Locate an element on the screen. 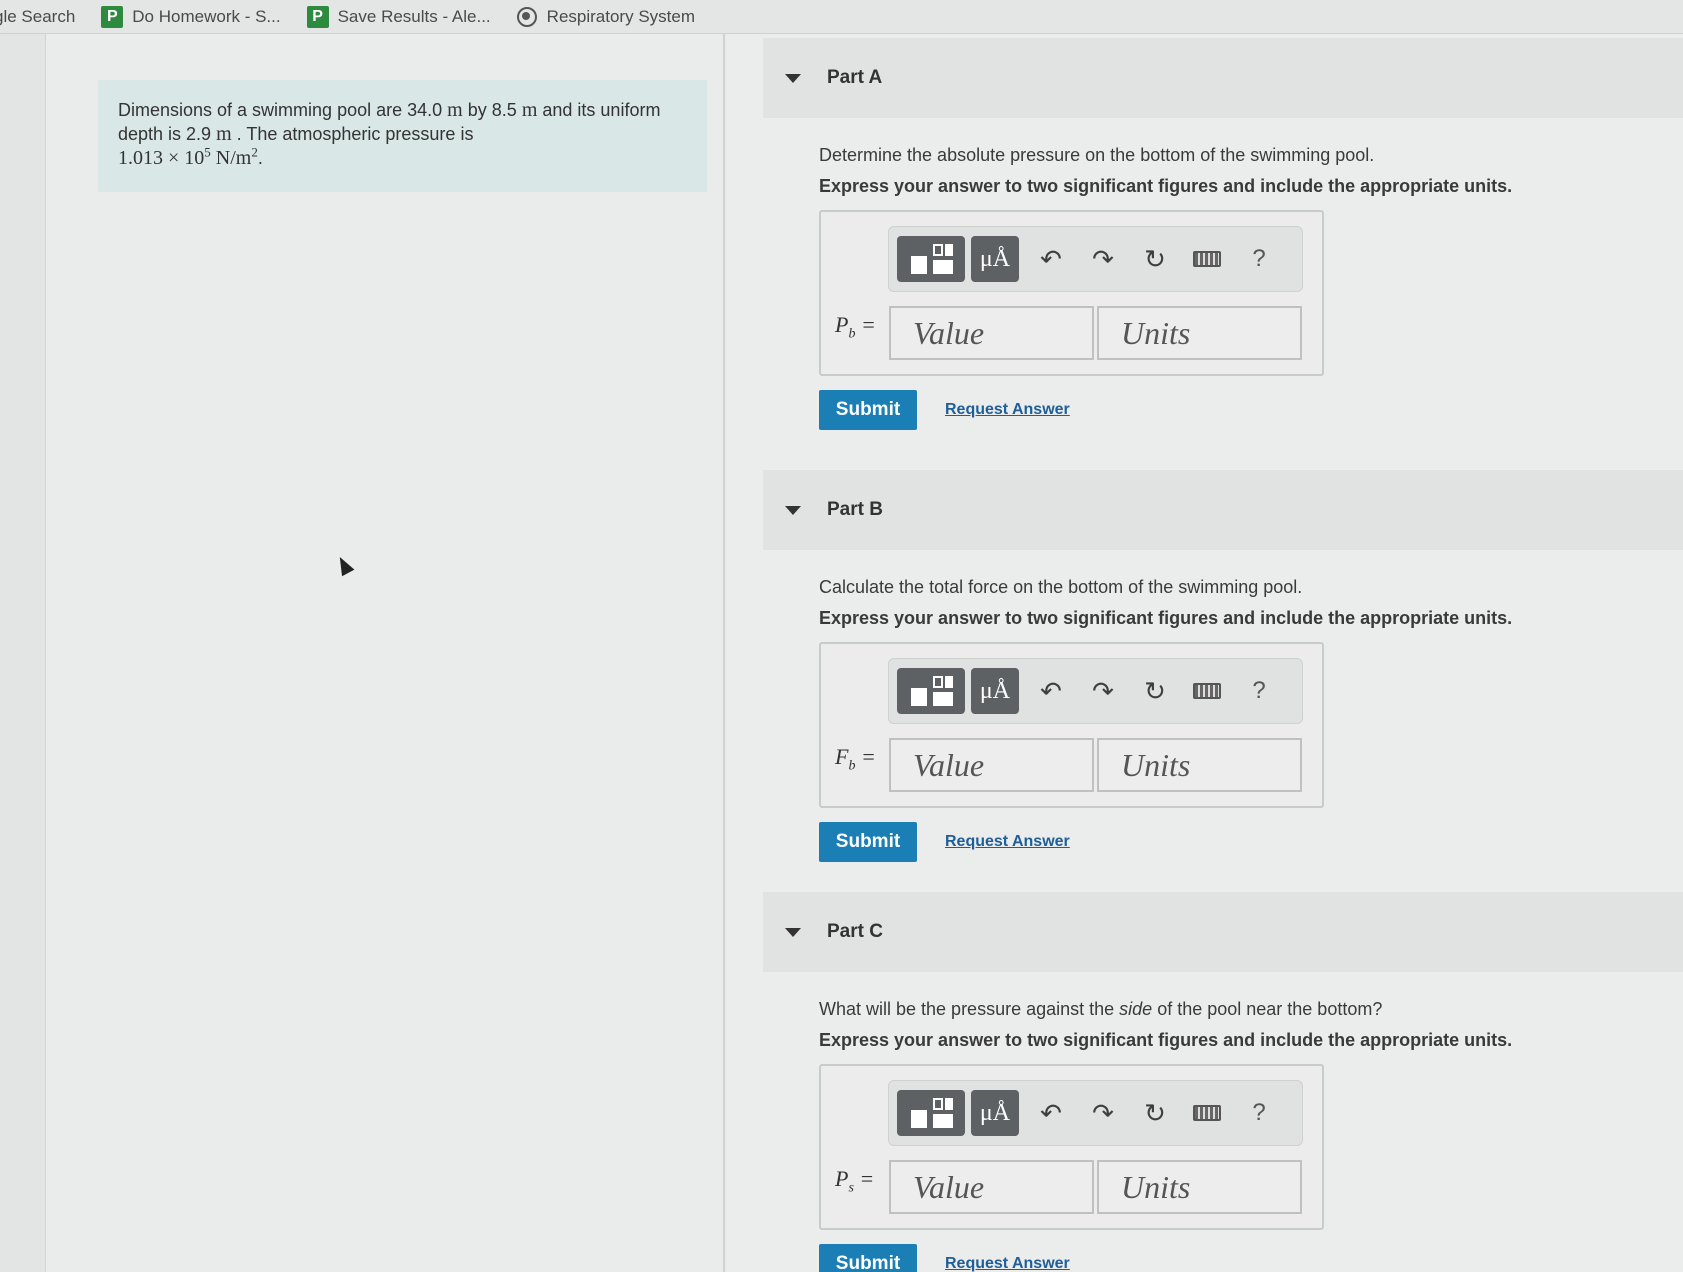  variable-label: Ps = is located at coordinates (854, 1181).